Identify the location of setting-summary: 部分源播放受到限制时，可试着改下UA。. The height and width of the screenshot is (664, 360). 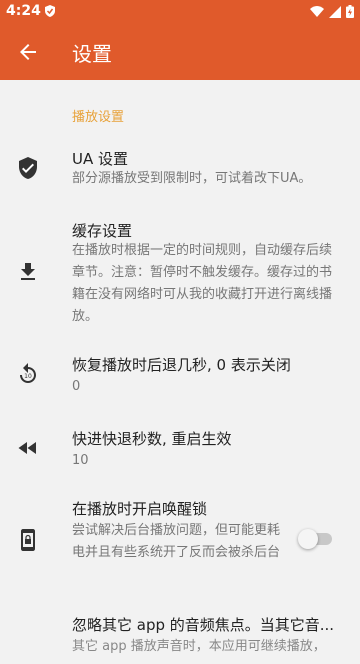
(192, 178).